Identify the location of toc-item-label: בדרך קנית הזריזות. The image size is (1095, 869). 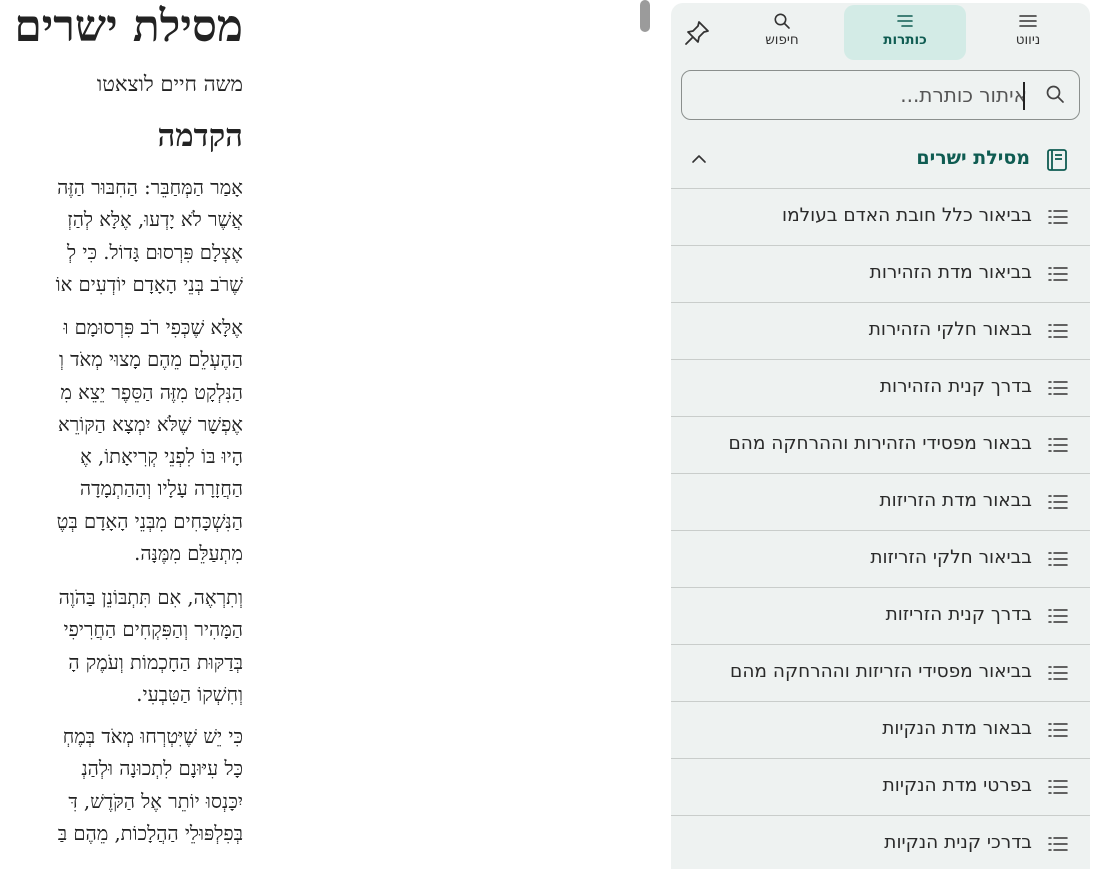
(958, 614).